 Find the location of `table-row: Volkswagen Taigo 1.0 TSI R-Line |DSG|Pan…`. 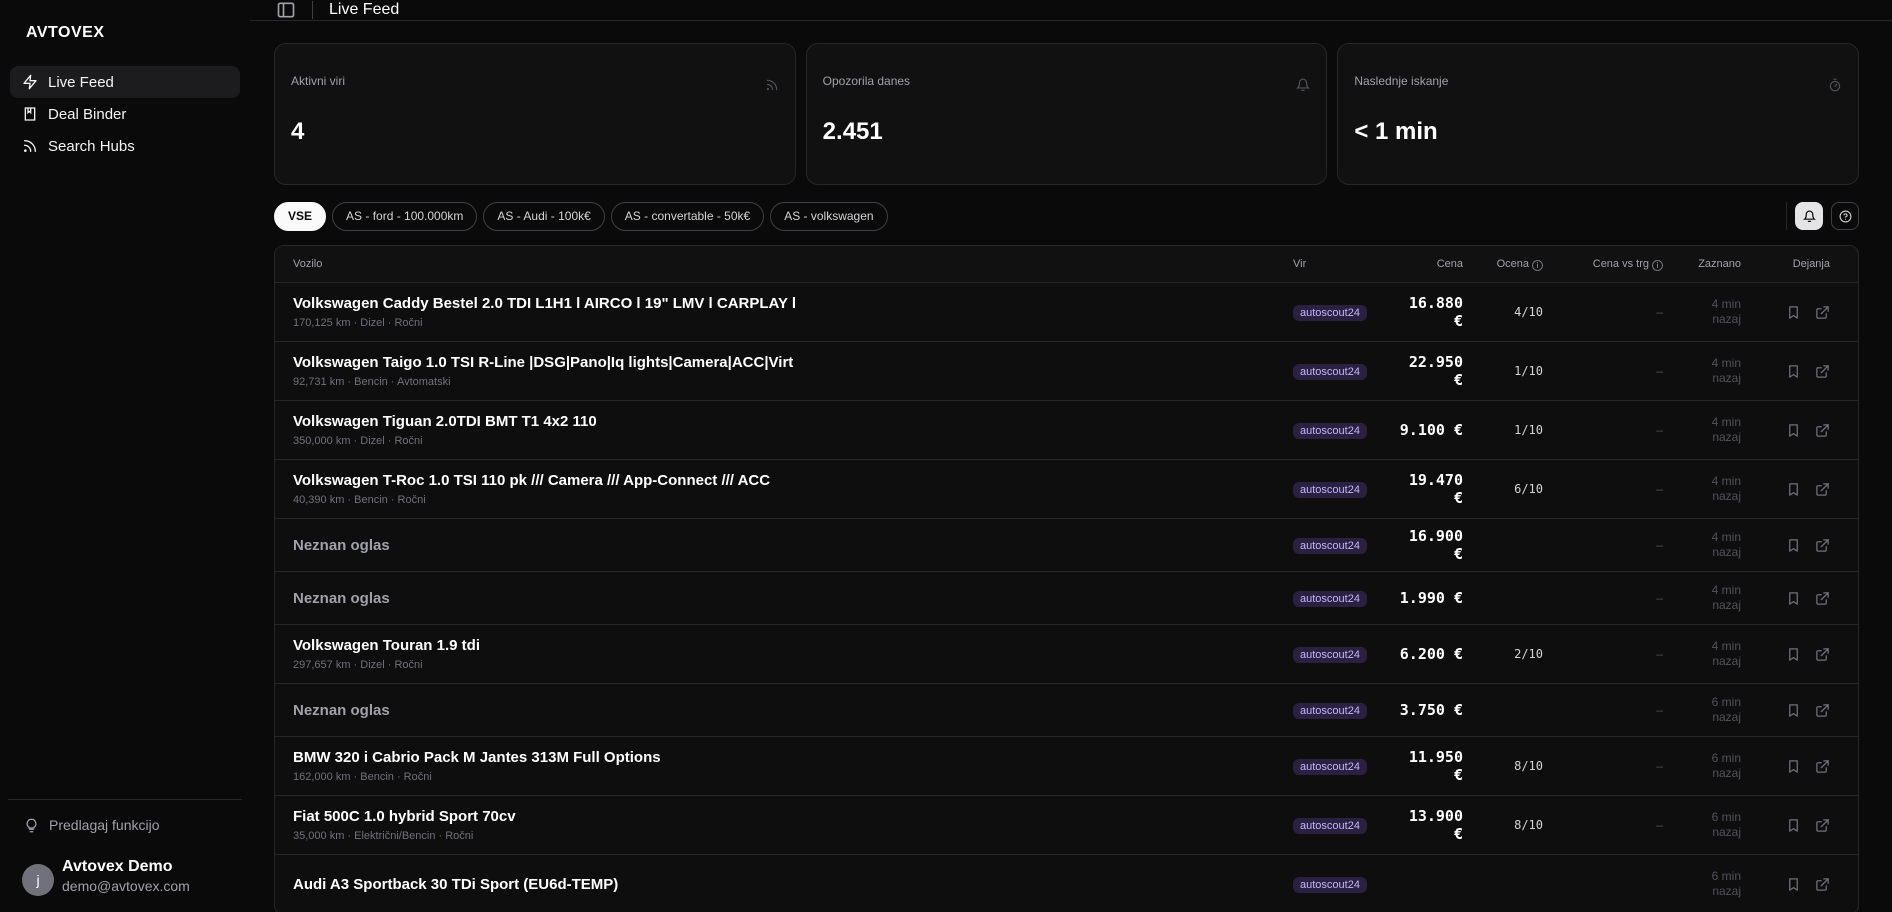

table-row: Volkswagen Taigo 1.0 TSI R-Line |DSG|Pan… is located at coordinates (1066, 371).